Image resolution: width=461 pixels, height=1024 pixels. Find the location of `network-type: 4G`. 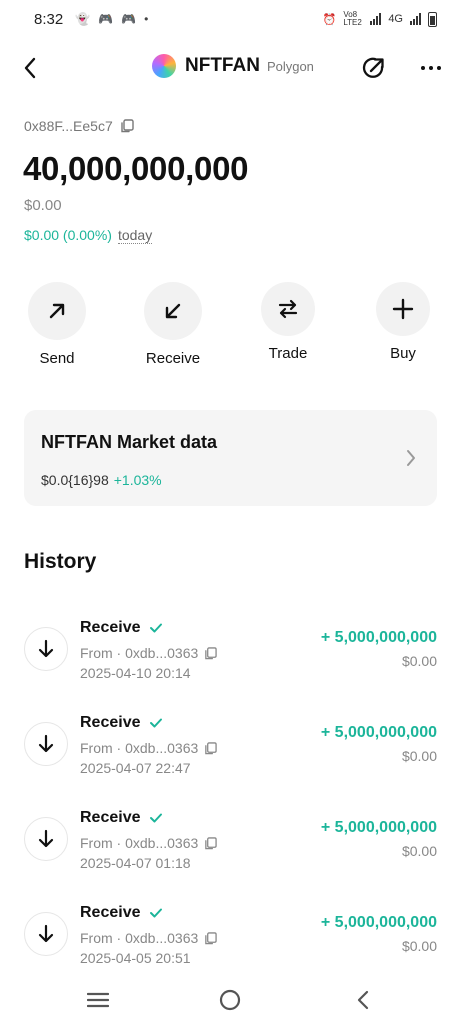

network-type: 4G is located at coordinates (395, 19).